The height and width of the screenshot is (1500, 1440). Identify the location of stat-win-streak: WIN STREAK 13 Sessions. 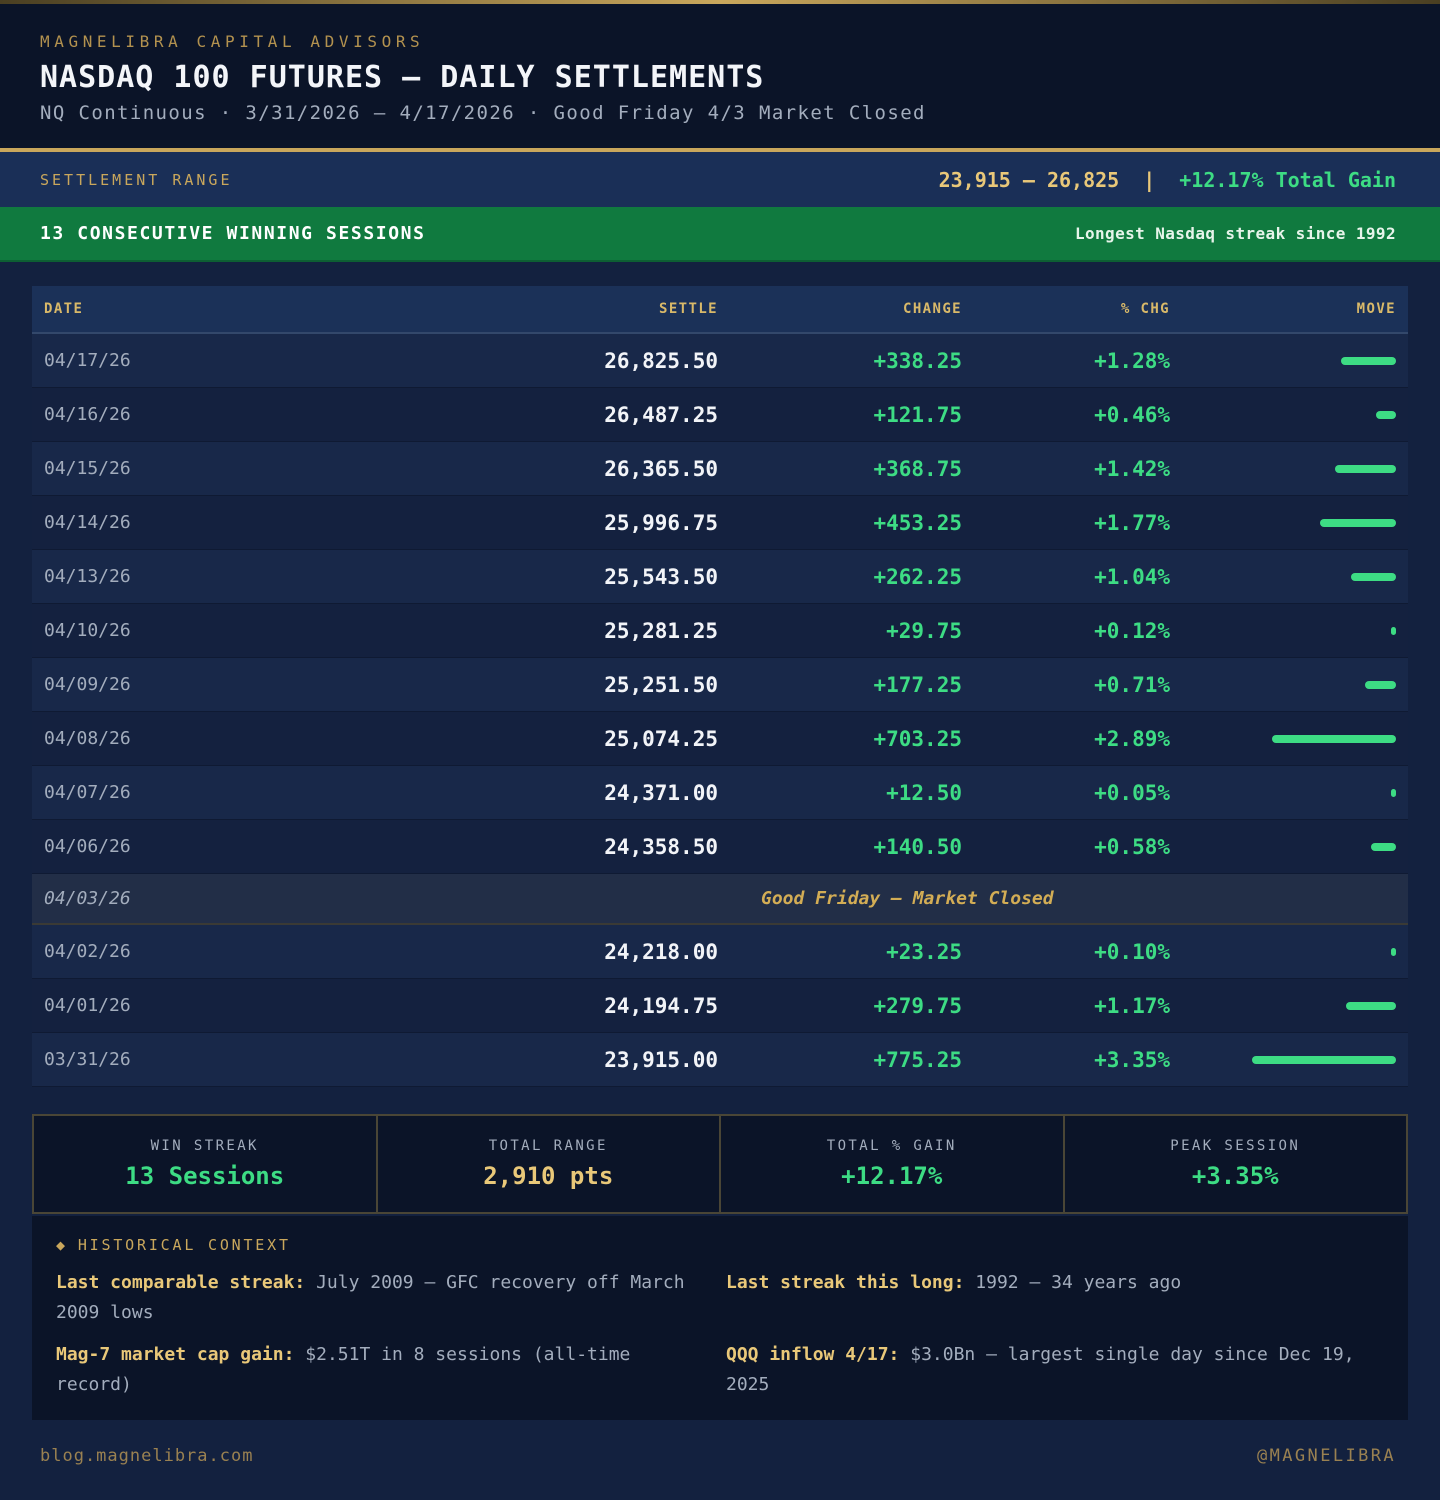
(206, 1164).